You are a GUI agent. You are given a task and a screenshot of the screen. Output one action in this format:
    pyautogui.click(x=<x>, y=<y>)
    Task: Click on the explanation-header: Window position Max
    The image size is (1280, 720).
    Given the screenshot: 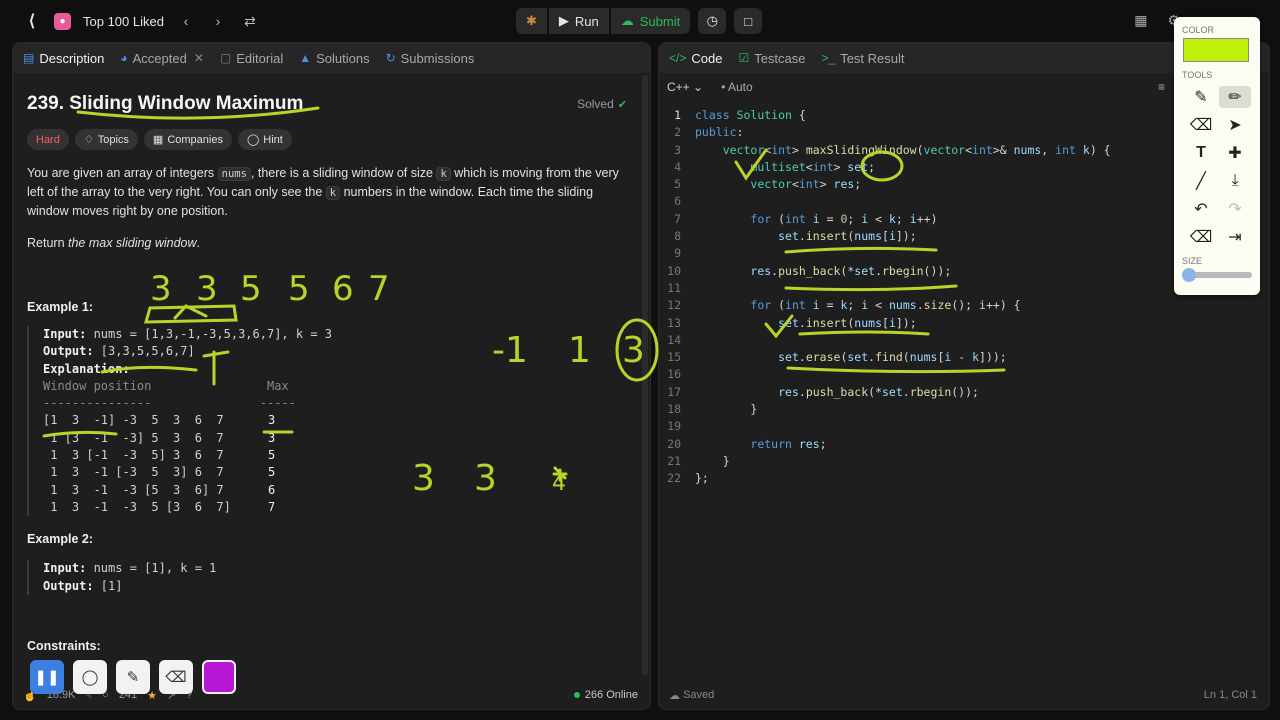 What is the action you would take?
    pyautogui.click(x=166, y=385)
    